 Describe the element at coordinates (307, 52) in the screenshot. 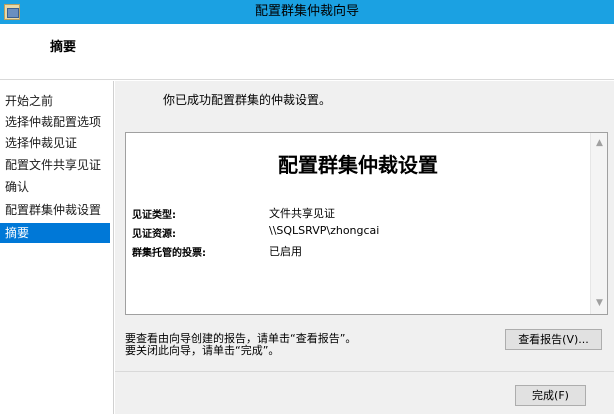

I see `wizard-header: 摘要` at that location.